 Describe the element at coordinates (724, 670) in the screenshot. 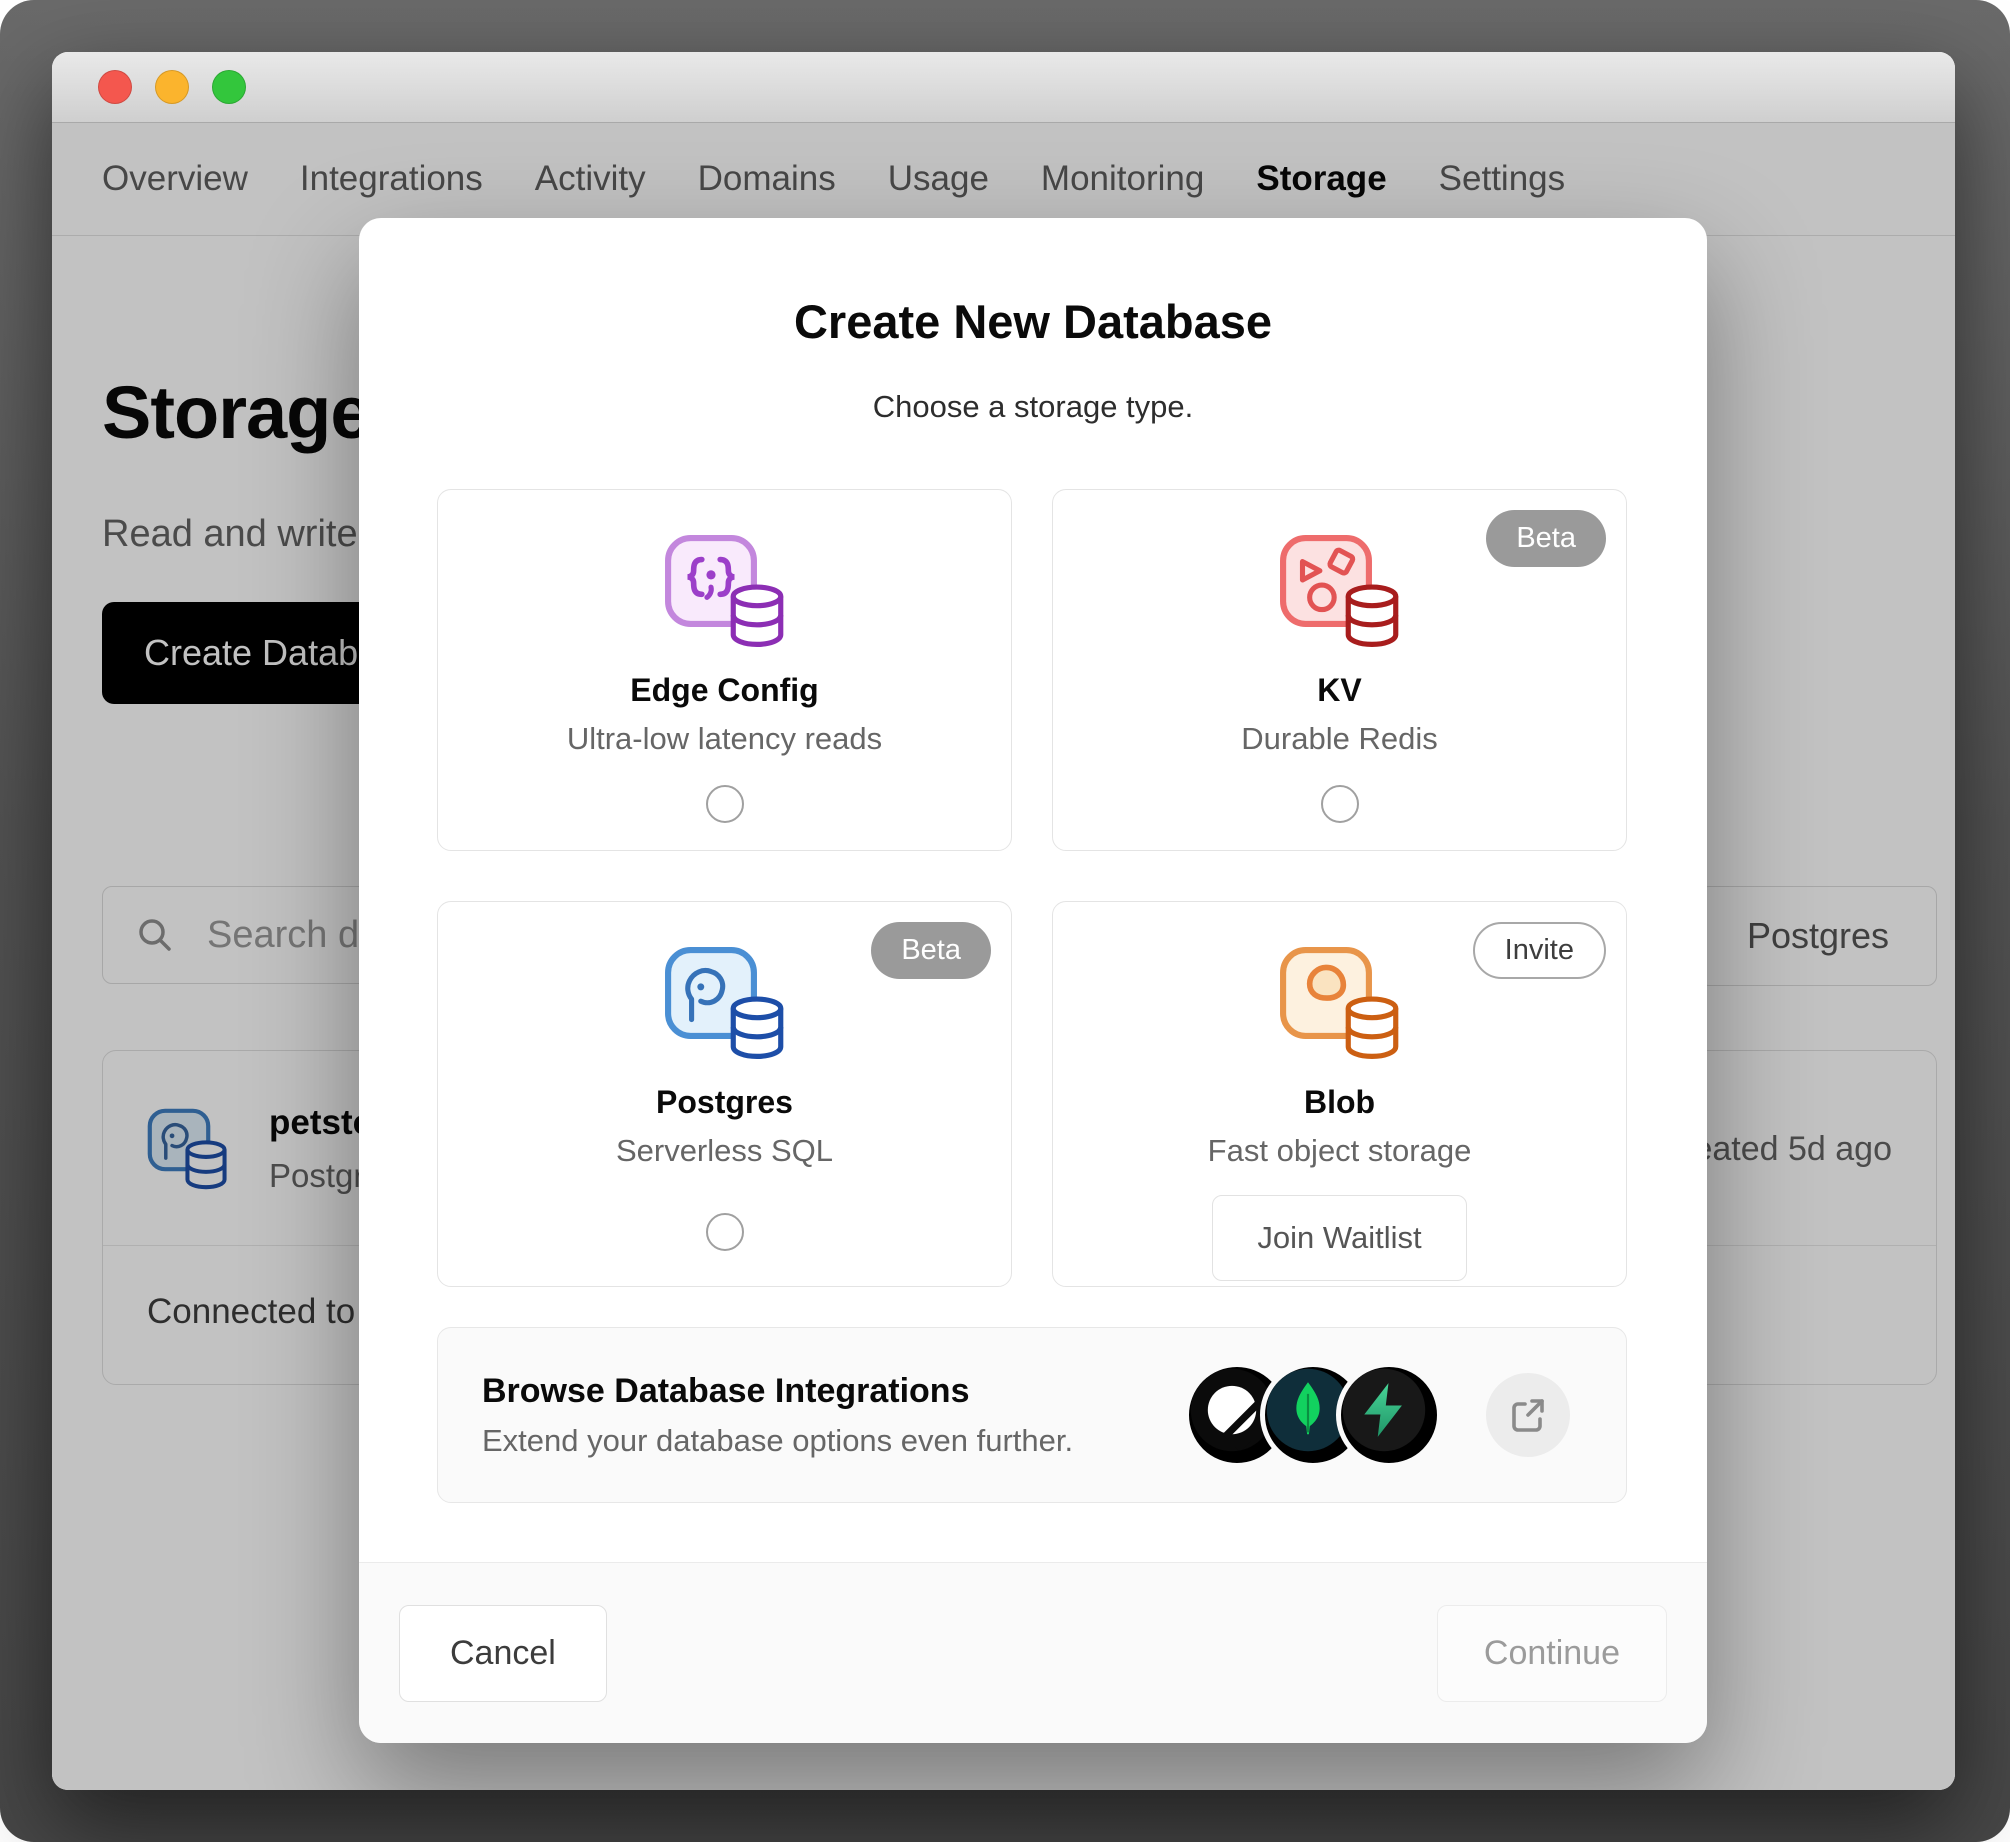

I see `storage-card-edge-config: Edge Config Ultra-low latency reads` at that location.